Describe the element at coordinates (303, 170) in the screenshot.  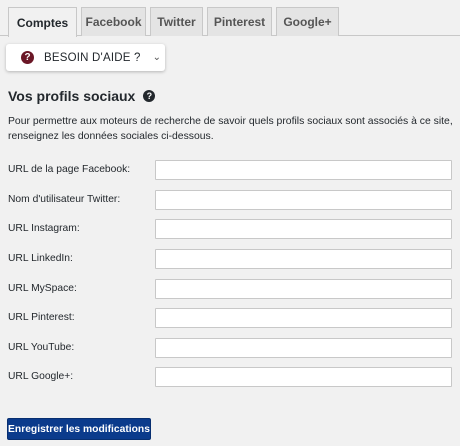
I see `facebook-url-input` at that location.